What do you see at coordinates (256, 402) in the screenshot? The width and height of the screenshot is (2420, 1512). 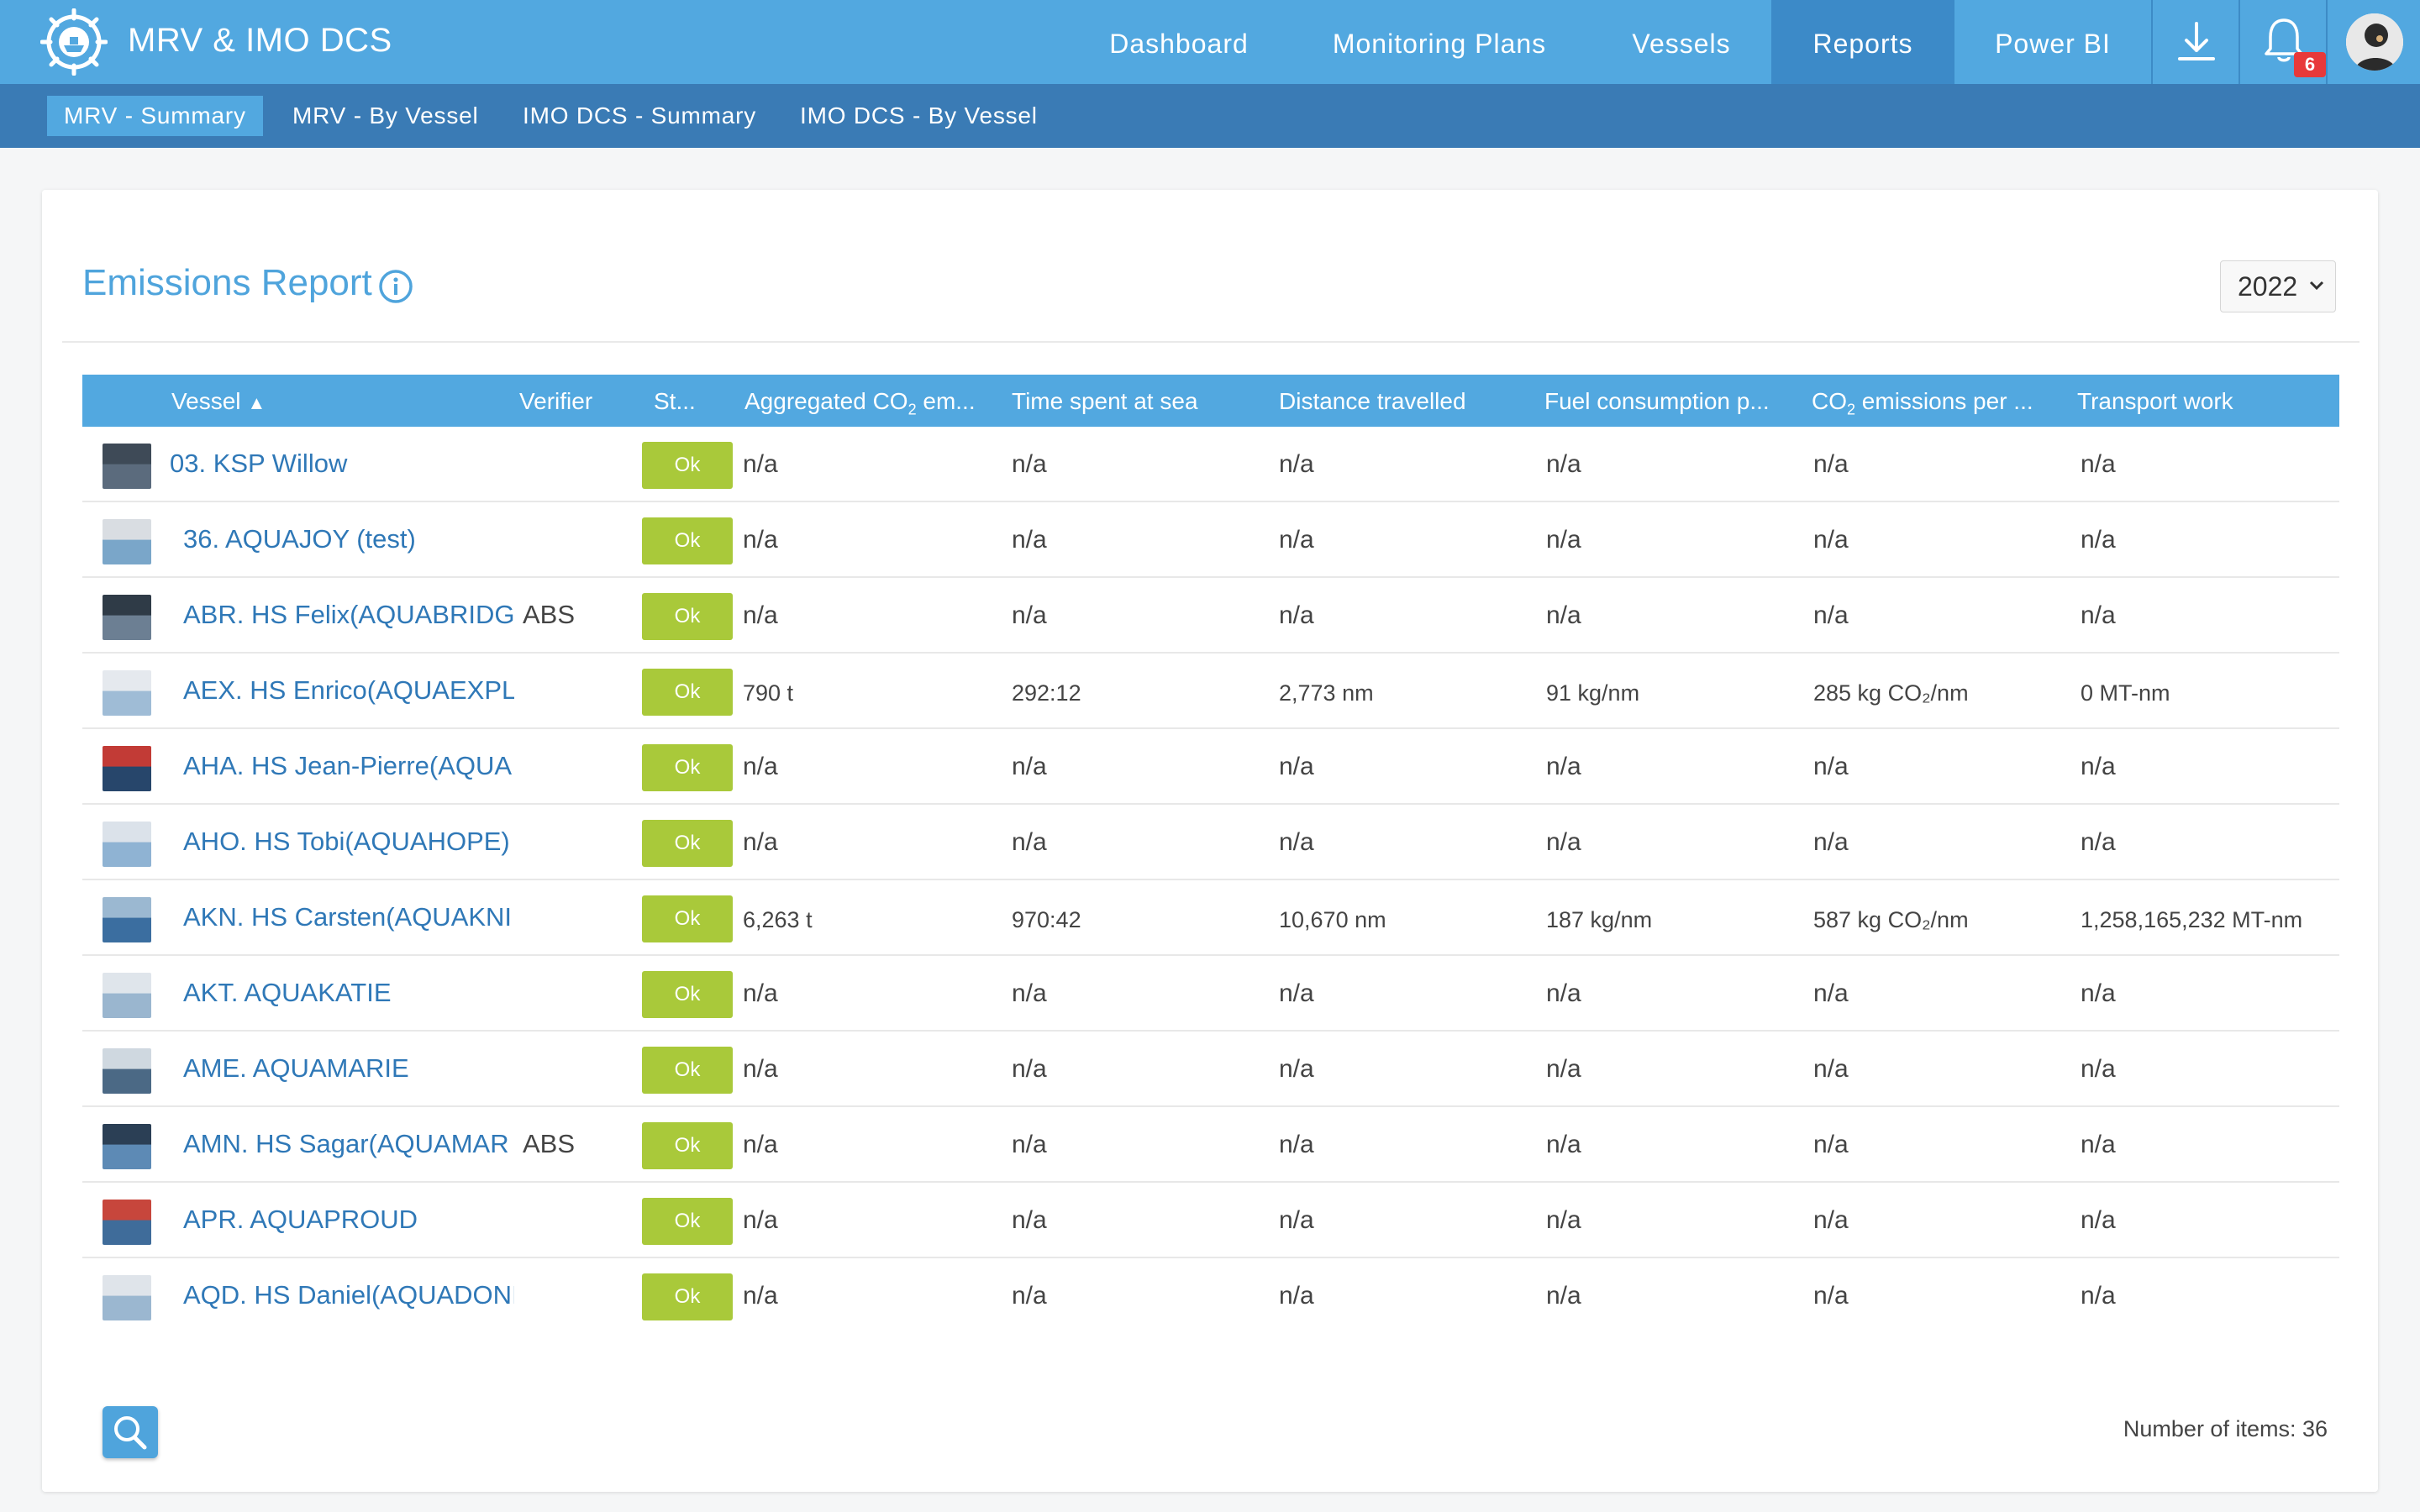 I see `sort-ascending-icon: ▲` at bounding box center [256, 402].